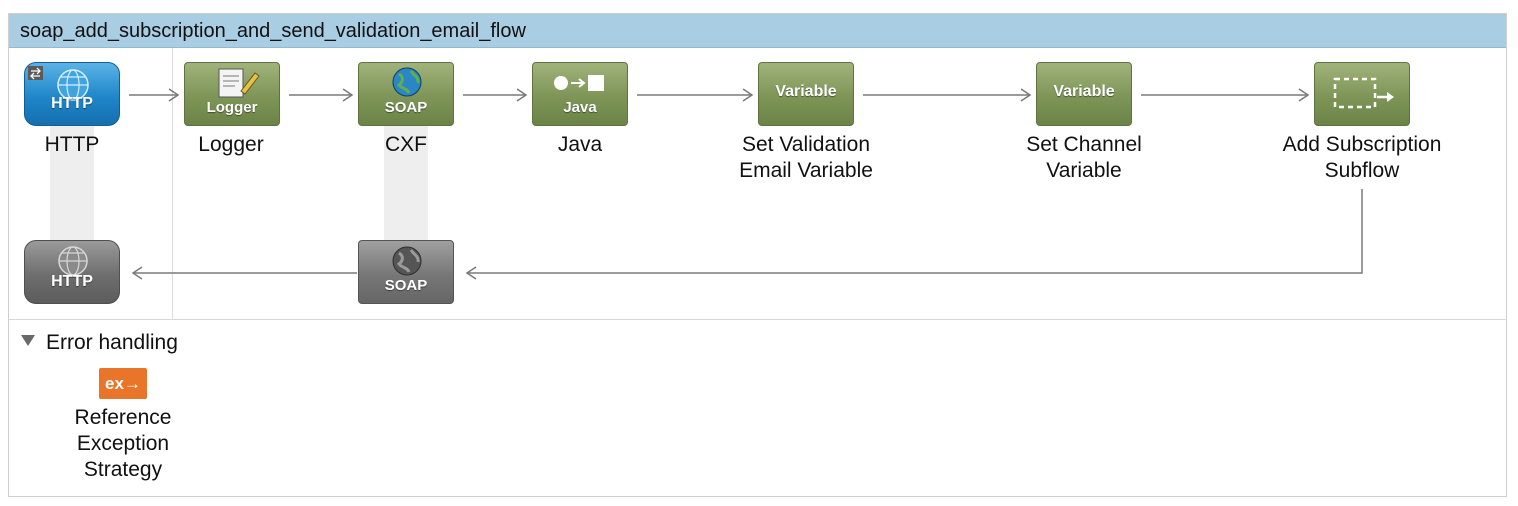  What do you see at coordinates (72, 281) in the screenshot?
I see `http-response-tile-text: HTTP` at bounding box center [72, 281].